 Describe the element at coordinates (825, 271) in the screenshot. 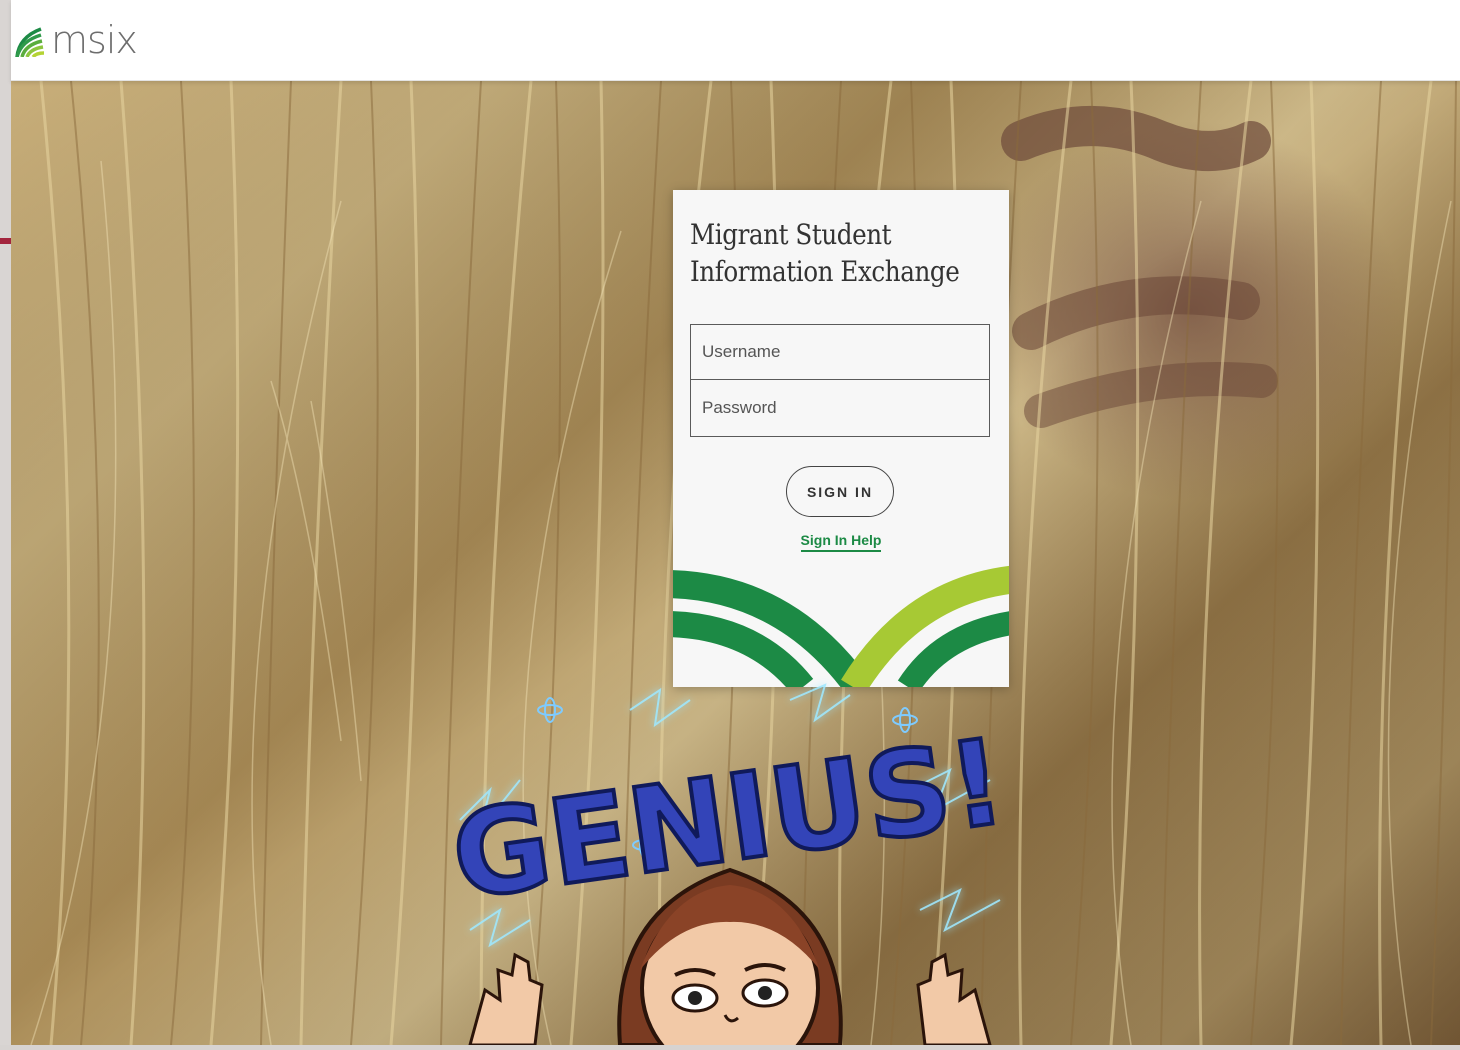

I see `card-title-line2: Information Exchange` at that location.